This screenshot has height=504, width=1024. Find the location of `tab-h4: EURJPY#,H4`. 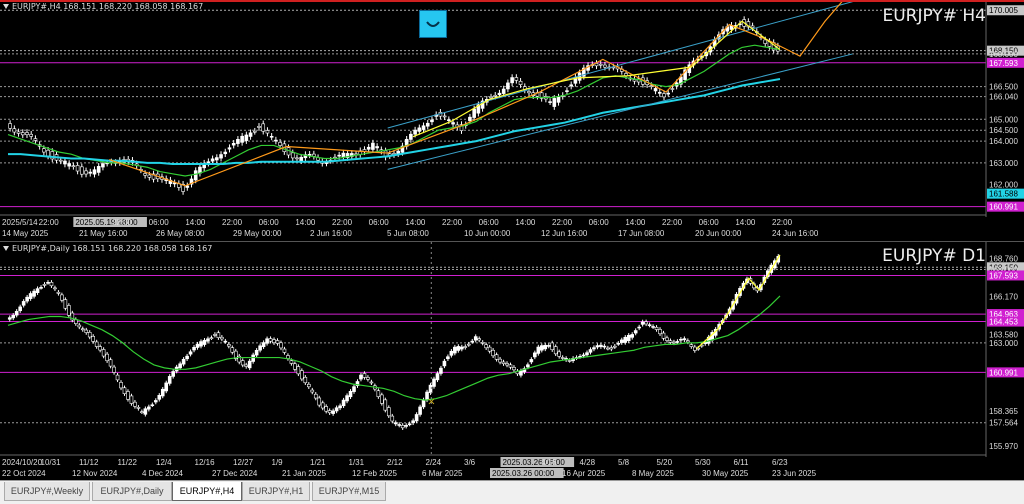

tab-h4: EURJPY#,H4 is located at coordinates (207, 491).